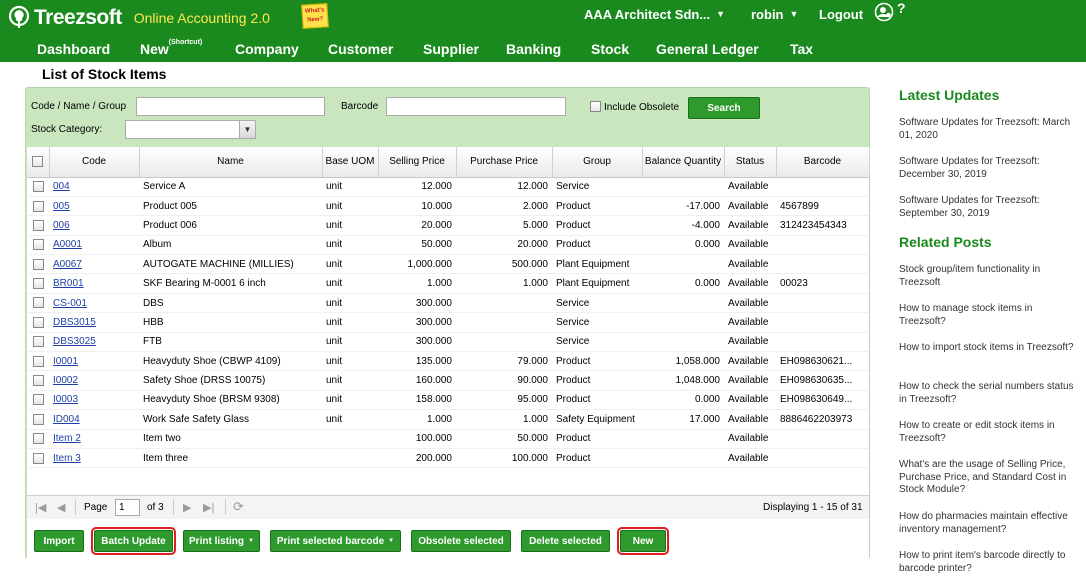 This screenshot has height=582, width=1086. What do you see at coordinates (68, 283) in the screenshot?
I see `item-code-link: BR001` at bounding box center [68, 283].